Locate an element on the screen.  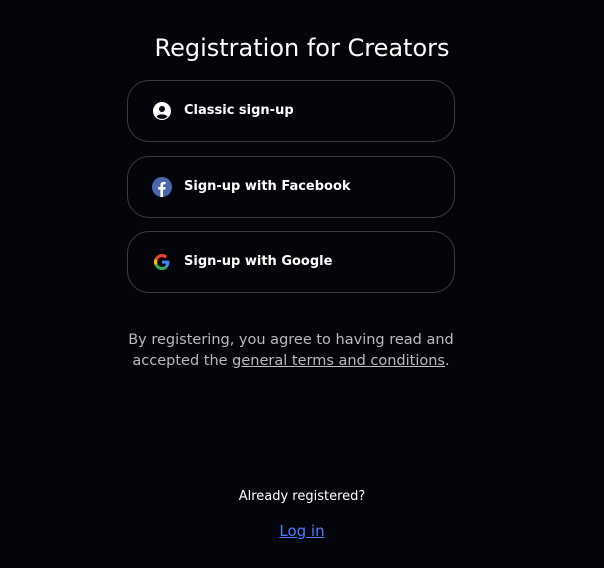
already-registered-text: Already registered? is located at coordinates (302, 496).